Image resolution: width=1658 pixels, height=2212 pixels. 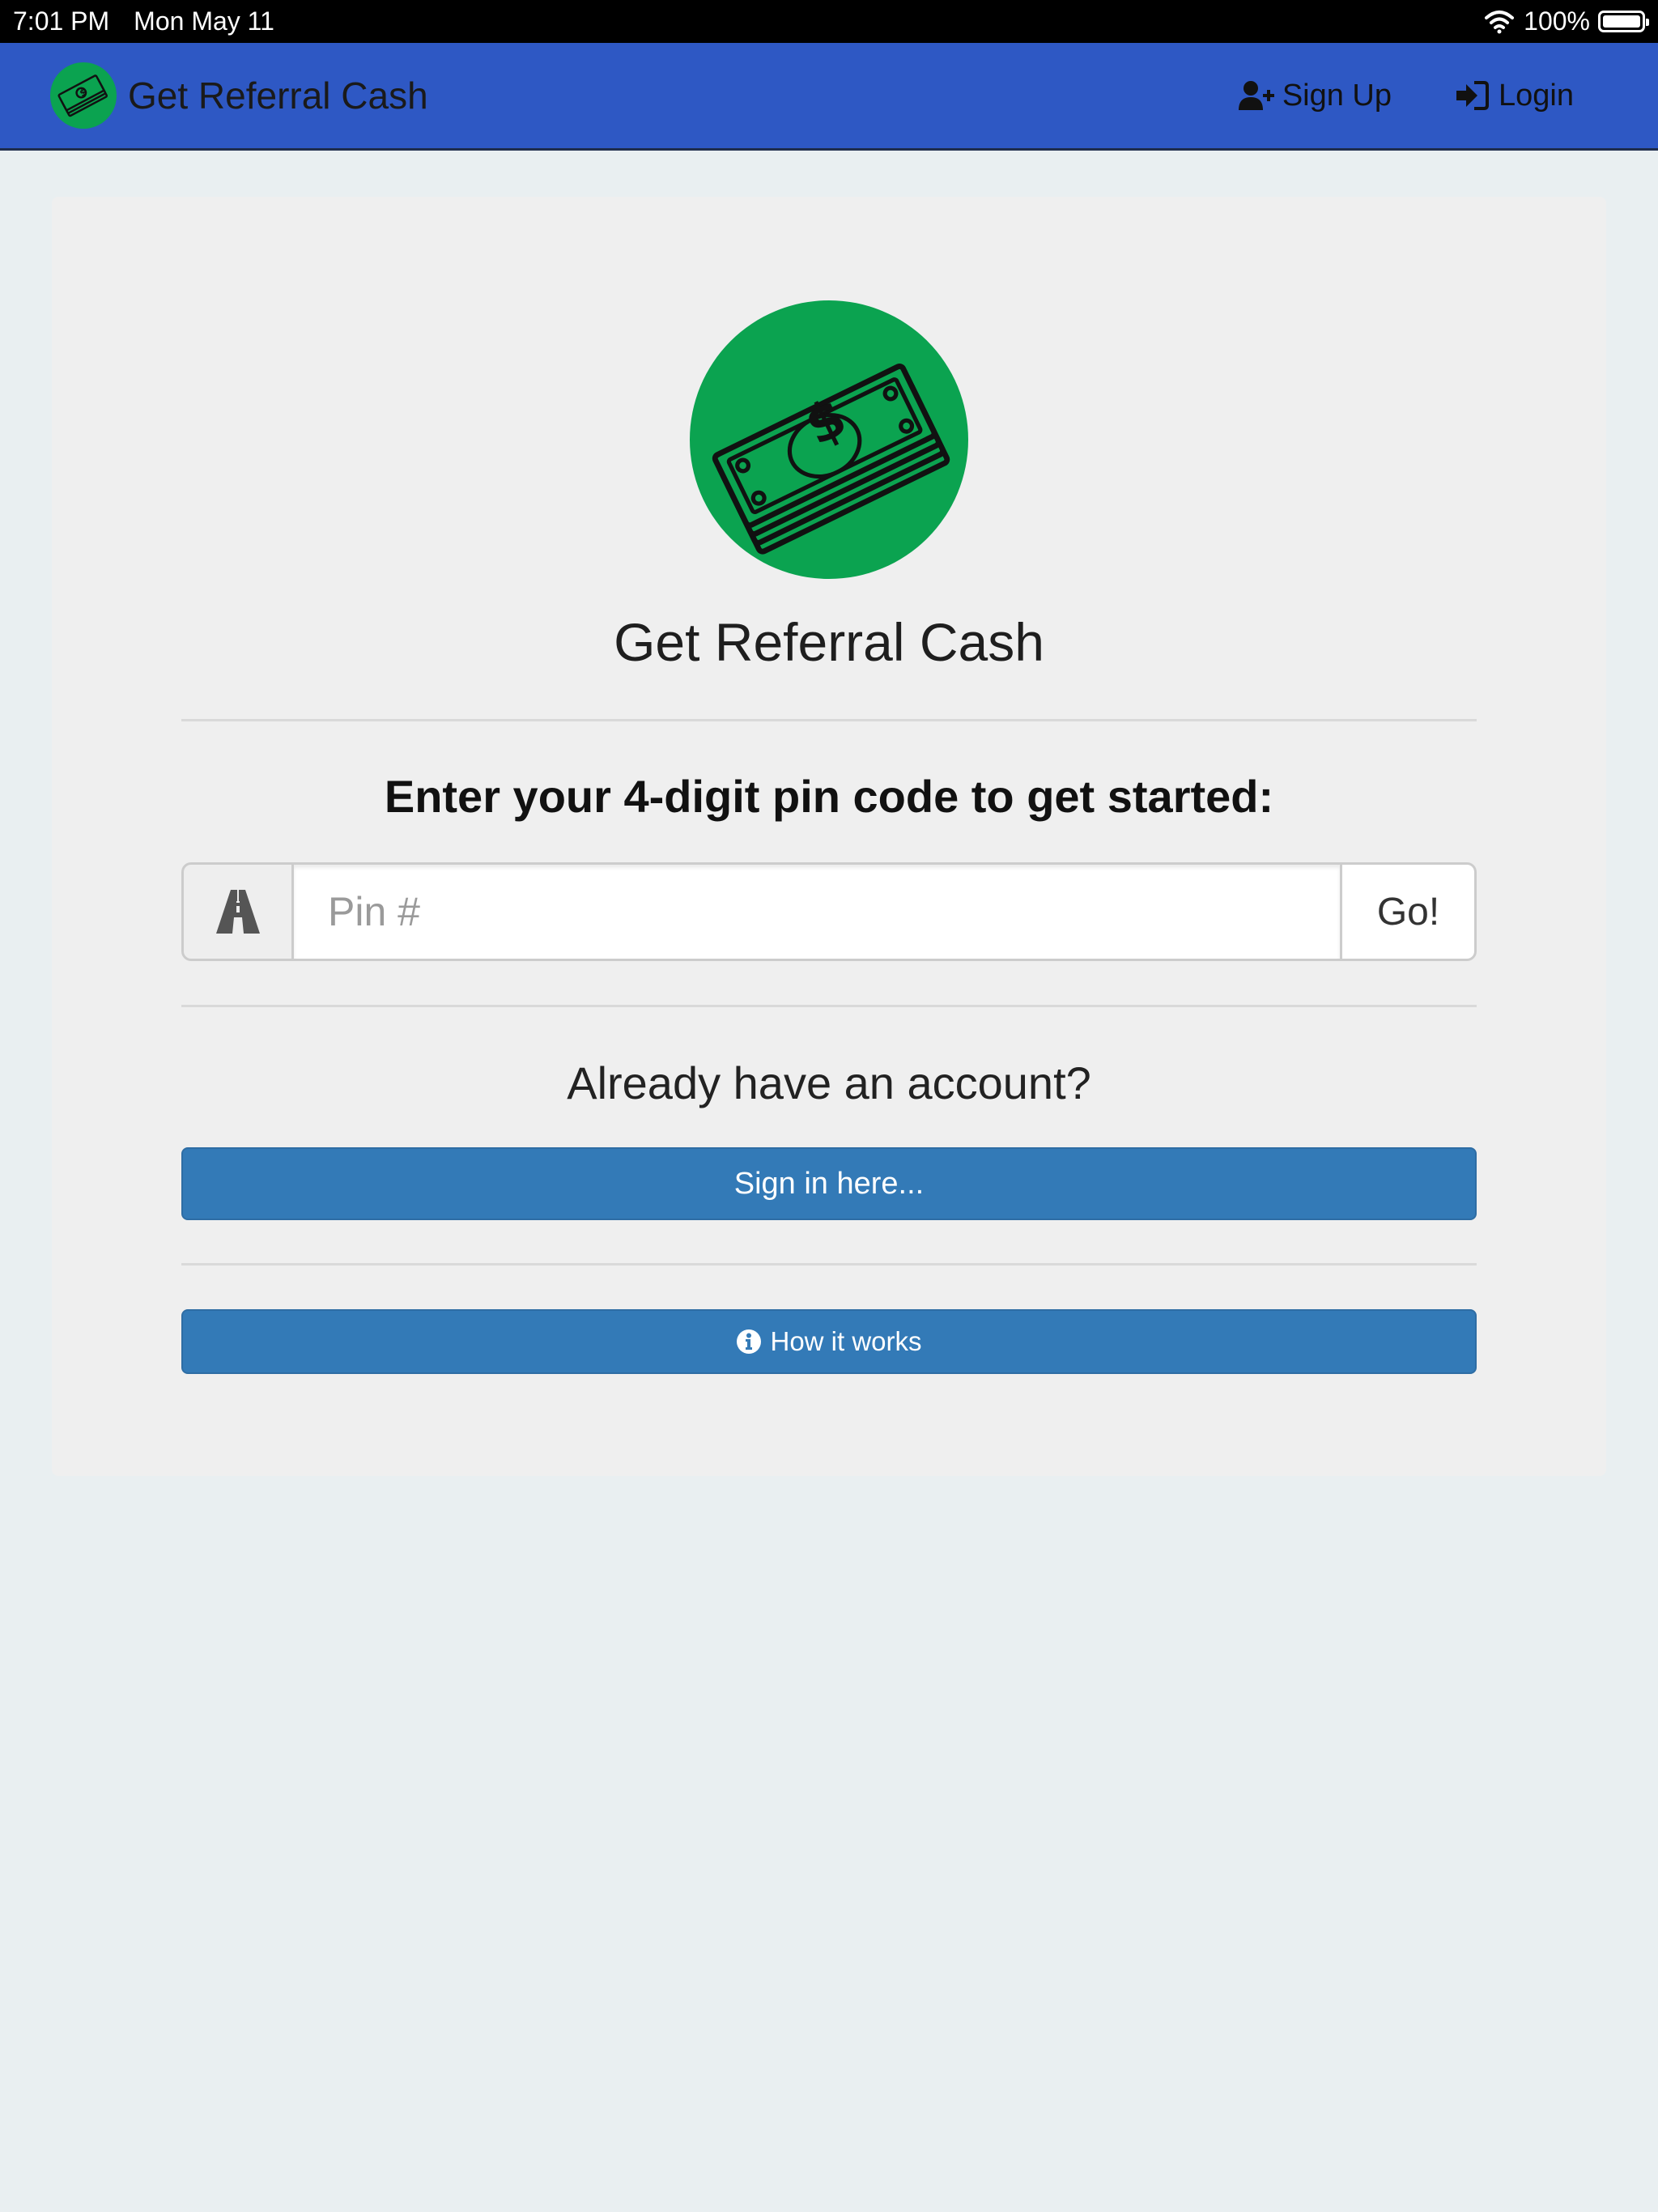 I want to click on navbar-brand: $ Get Referral Cash, so click(x=239, y=96).